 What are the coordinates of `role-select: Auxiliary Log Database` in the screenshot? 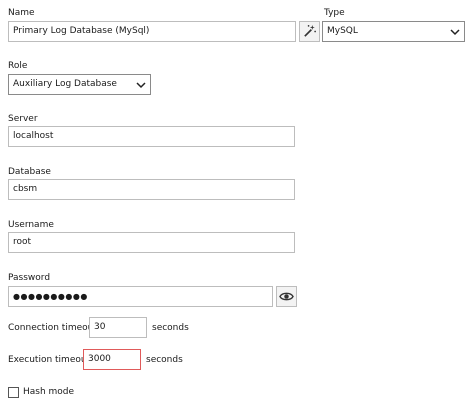 It's located at (79, 84).